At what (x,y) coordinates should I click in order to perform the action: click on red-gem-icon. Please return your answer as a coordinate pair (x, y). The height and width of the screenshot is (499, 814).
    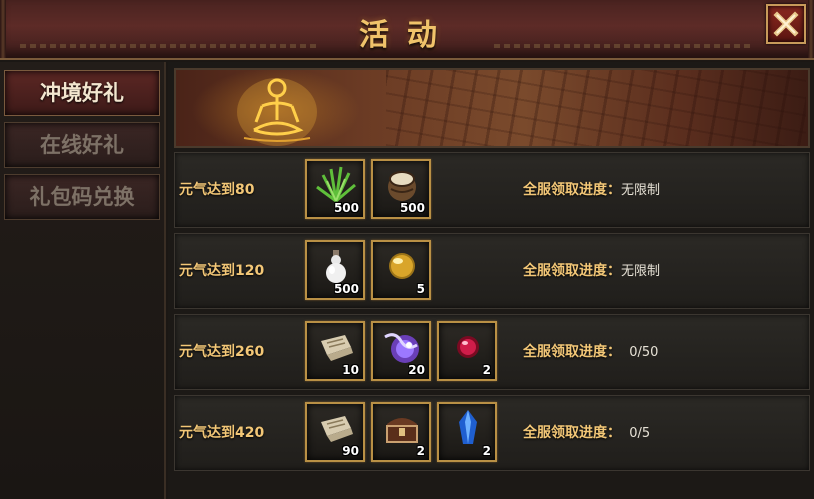
    Looking at the image, I should click on (468, 347).